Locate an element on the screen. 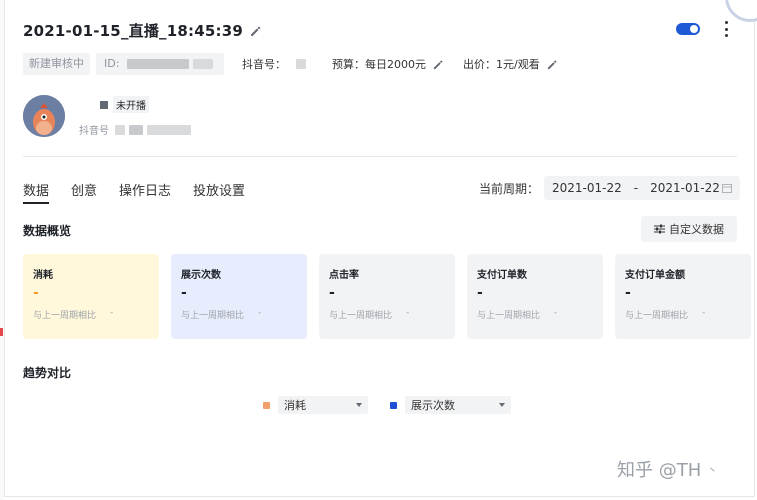 The height and width of the screenshot is (500, 757). douyin-account-meta: 抖音号： is located at coordinates (274, 64).